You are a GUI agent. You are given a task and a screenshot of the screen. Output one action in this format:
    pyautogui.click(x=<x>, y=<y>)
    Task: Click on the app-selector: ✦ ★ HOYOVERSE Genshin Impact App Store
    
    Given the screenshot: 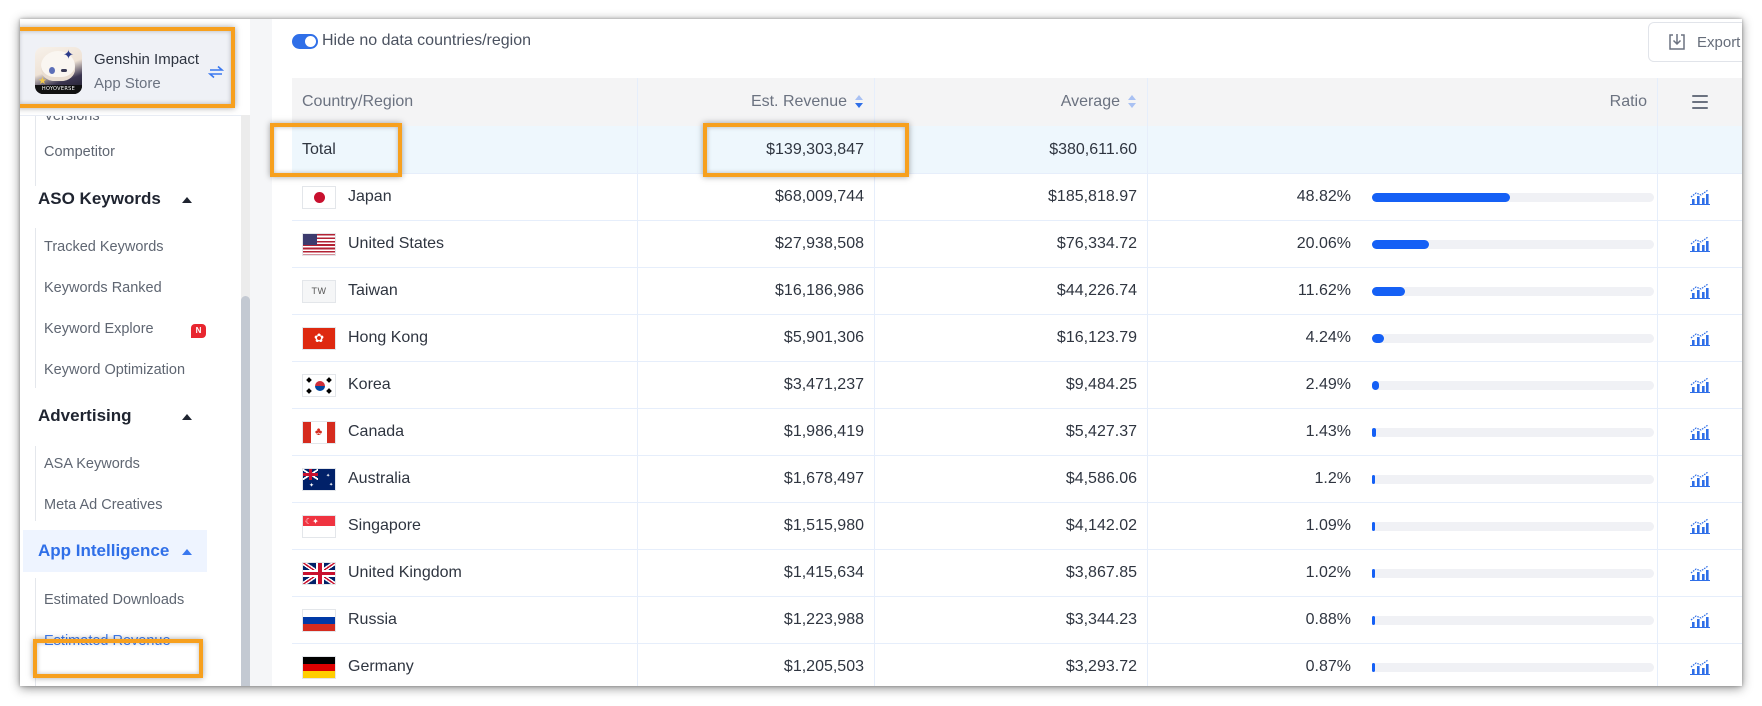 What is the action you would take?
    pyautogui.click(x=126, y=68)
    